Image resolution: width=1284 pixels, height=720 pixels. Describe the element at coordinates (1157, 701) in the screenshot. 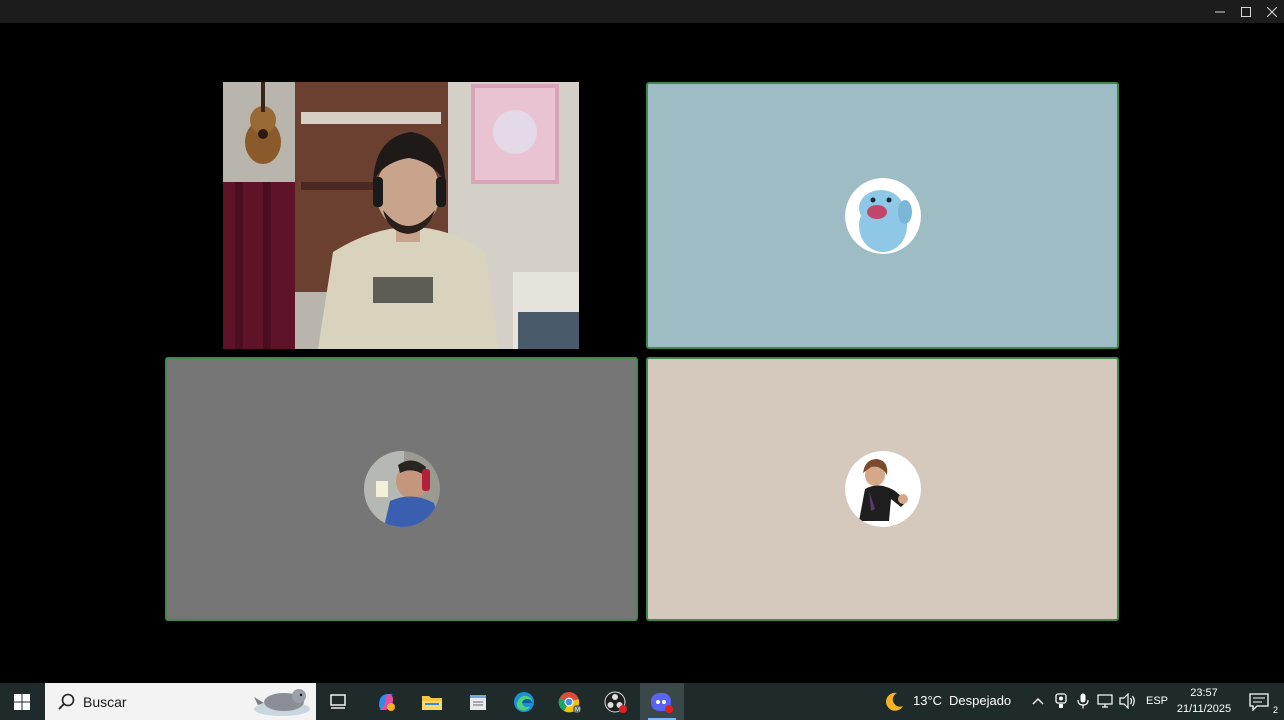

I see `input-language: ESP` at that location.